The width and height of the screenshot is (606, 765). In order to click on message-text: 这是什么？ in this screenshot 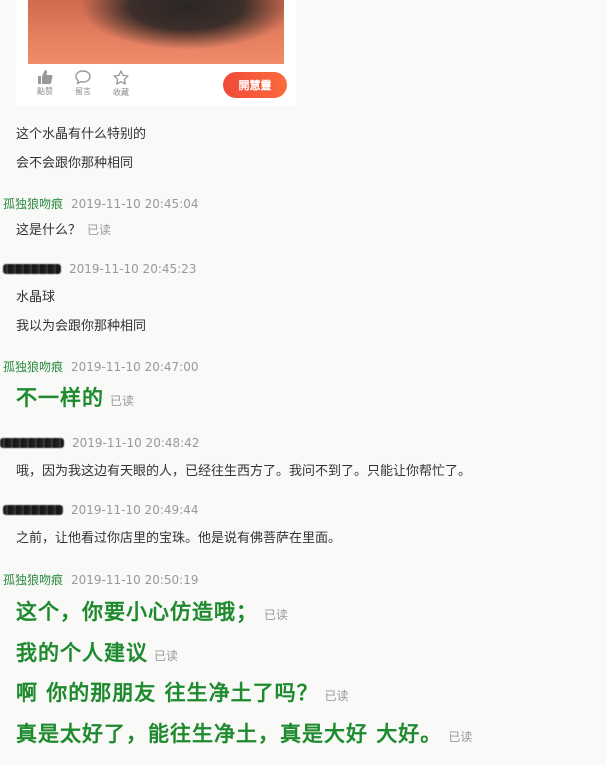, I will do `click(49, 230)`.